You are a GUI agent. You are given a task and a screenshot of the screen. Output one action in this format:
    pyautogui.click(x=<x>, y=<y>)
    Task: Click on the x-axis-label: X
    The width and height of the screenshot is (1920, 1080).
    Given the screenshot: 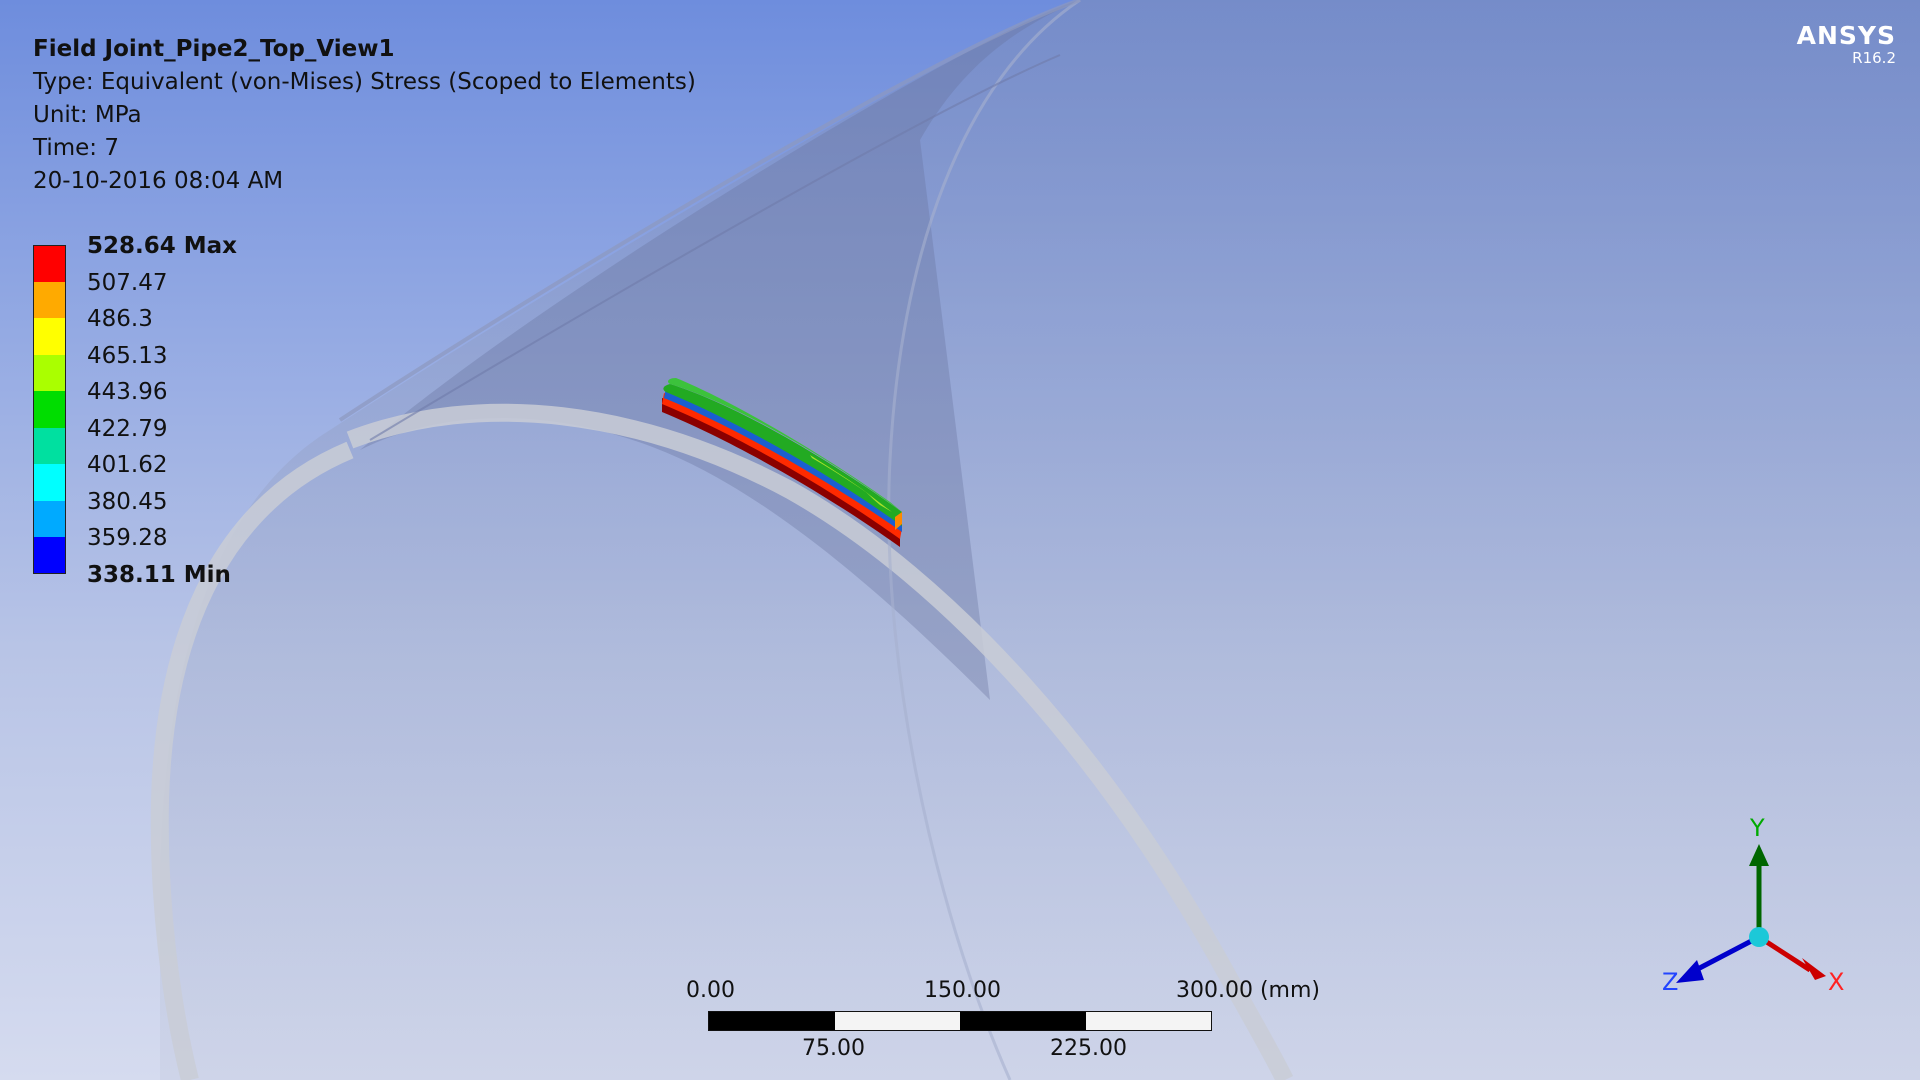 What is the action you would take?
    pyautogui.click(x=1836, y=982)
    